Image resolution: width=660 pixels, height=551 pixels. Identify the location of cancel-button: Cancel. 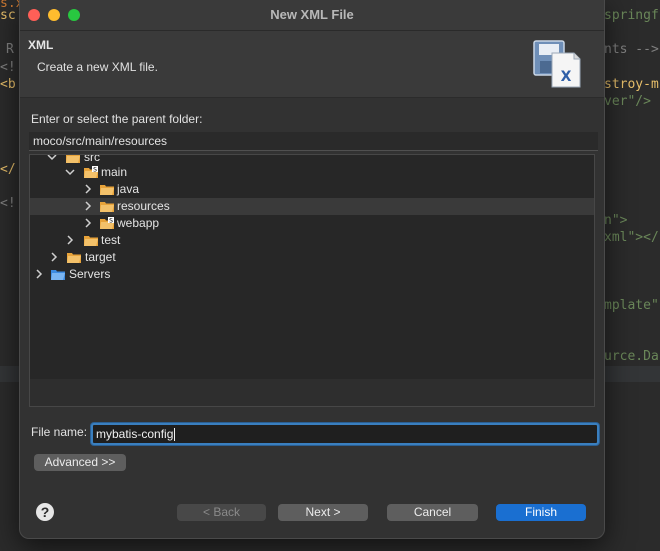
(432, 512).